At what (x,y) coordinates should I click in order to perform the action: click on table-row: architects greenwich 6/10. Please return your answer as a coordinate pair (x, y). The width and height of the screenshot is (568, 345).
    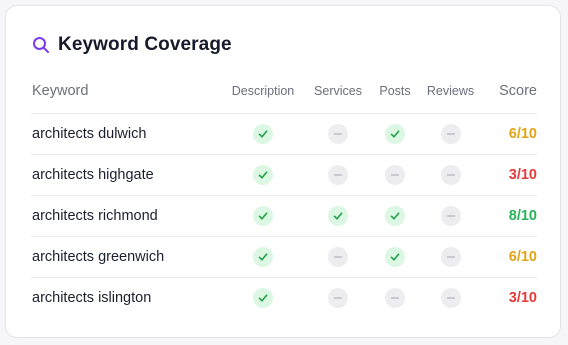
    Looking at the image, I should click on (284, 257).